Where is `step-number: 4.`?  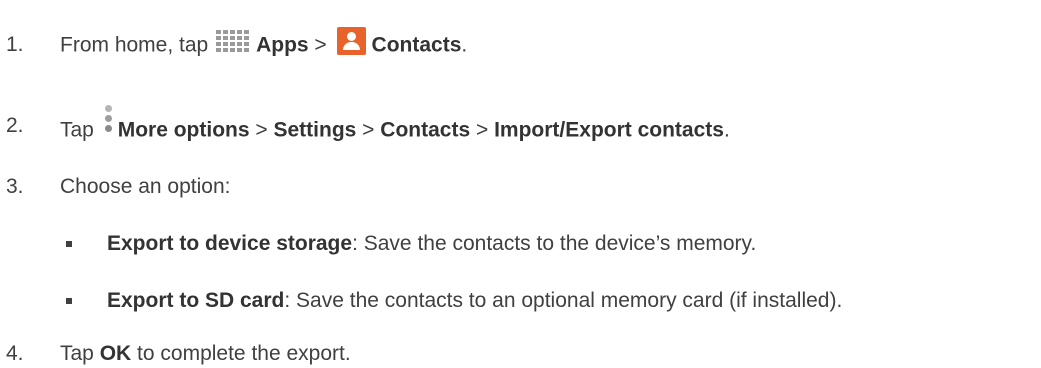
step-number: 4. is located at coordinates (15, 353).